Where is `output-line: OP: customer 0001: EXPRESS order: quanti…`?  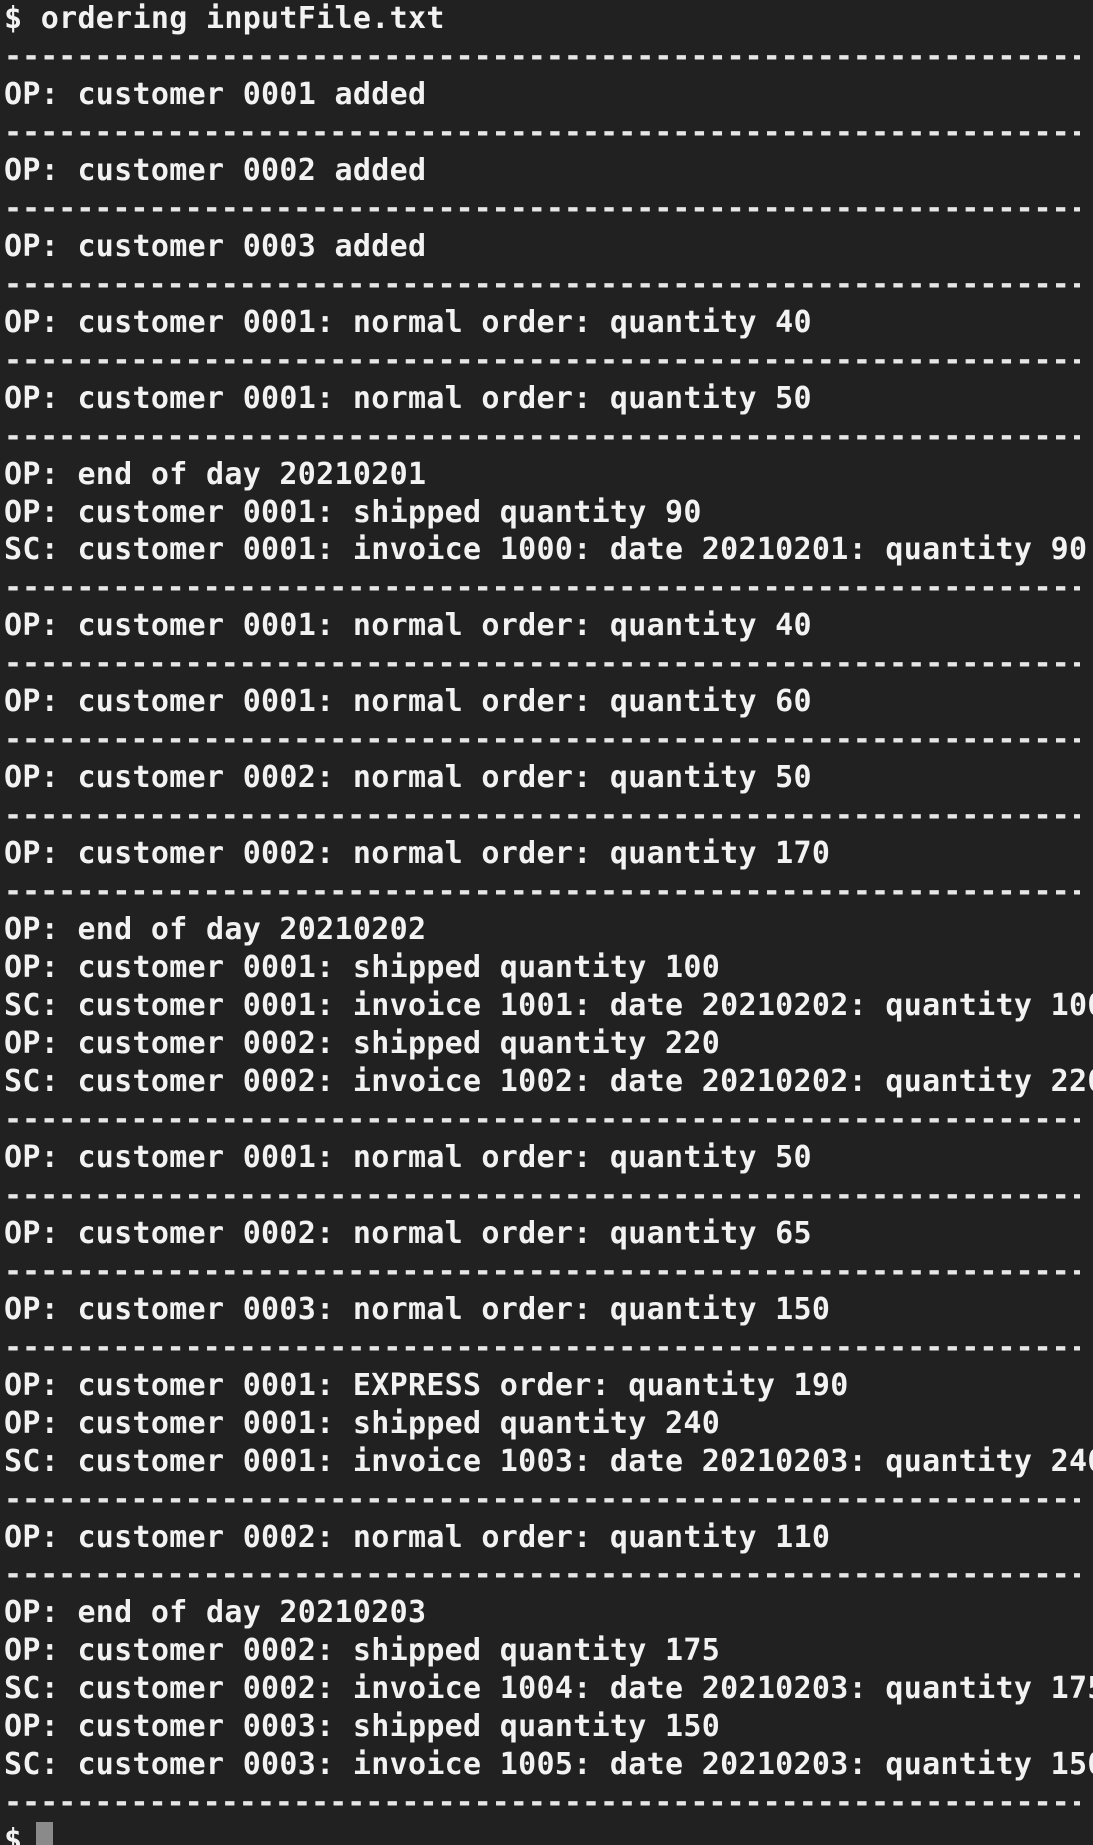
output-line: OP: customer 0001: EXPRESS order: quanti… is located at coordinates (426, 1385).